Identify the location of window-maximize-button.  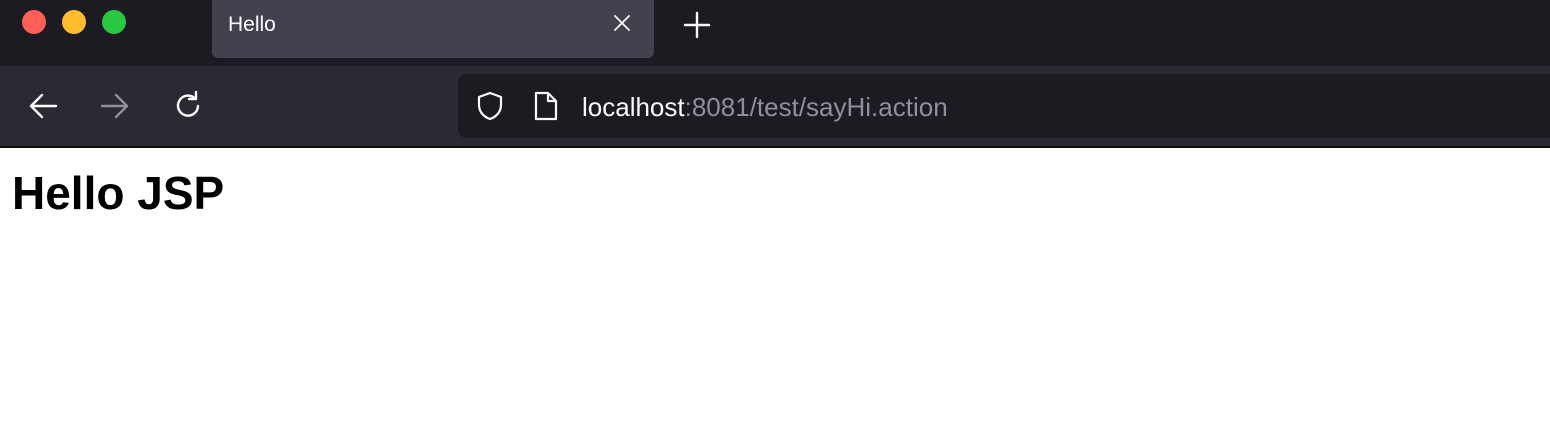
(114, 22).